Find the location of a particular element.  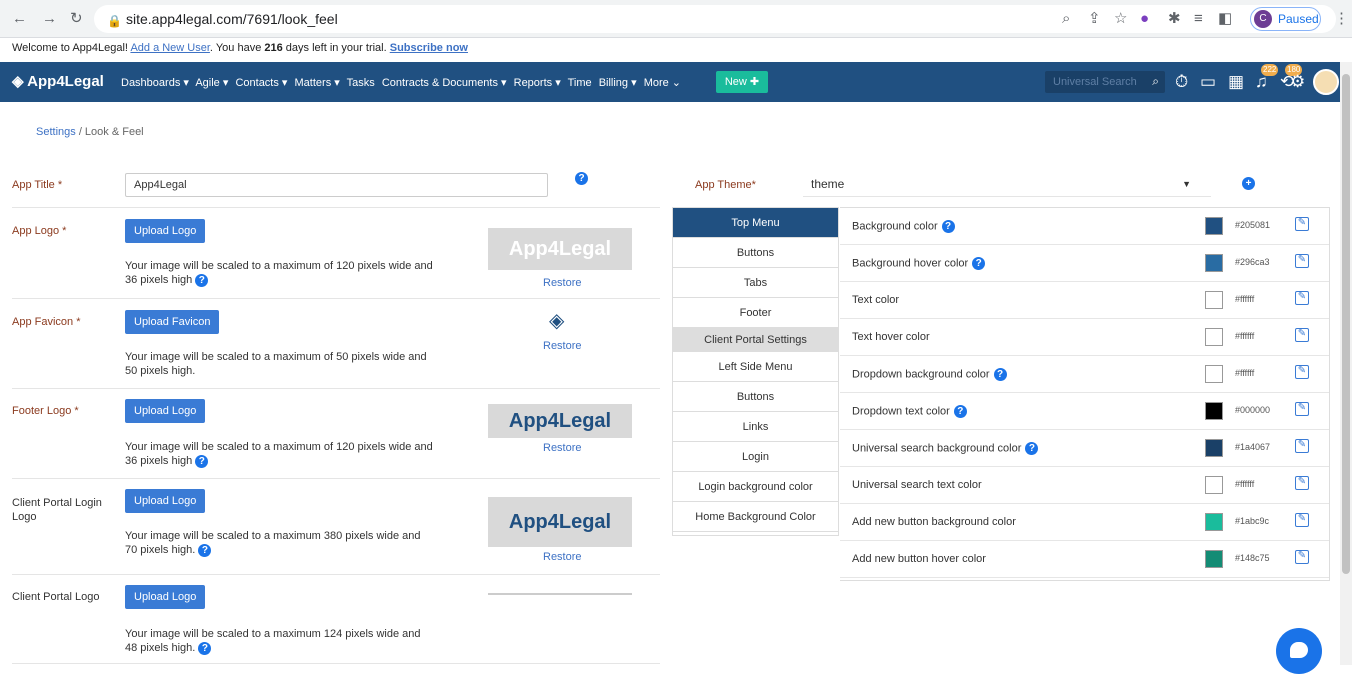

page-scrollbar is located at coordinates (1346, 363).